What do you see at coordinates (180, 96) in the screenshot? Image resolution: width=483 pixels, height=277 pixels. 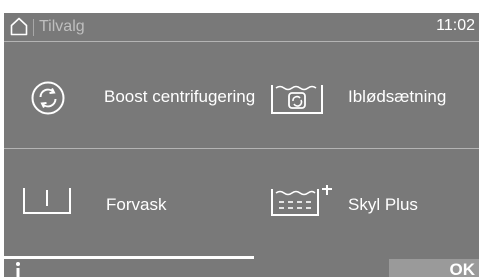 I see `option-label: Boost centrifugering` at bounding box center [180, 96].